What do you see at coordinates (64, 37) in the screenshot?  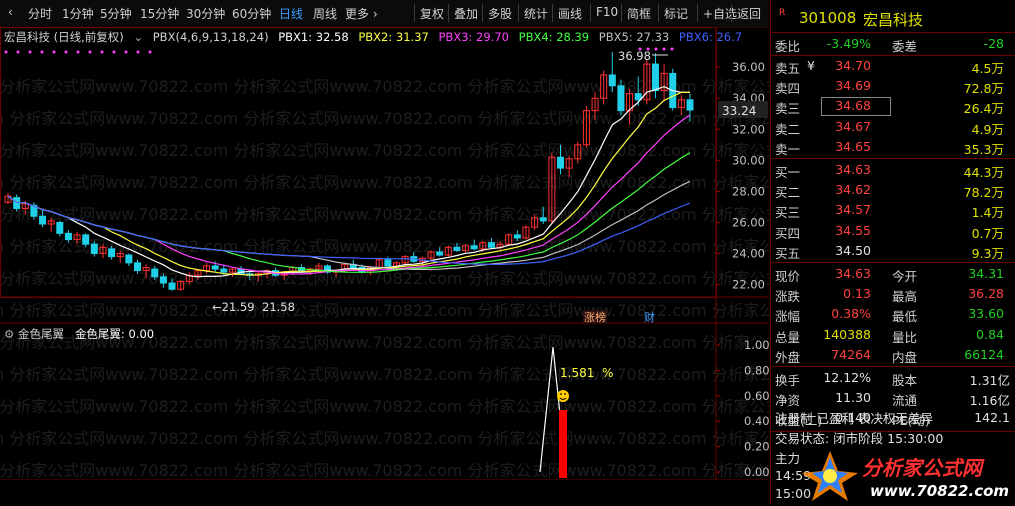 I see `stock-title: 宏昌科技 (日线,前复权)` at bounding box center [64, 37].